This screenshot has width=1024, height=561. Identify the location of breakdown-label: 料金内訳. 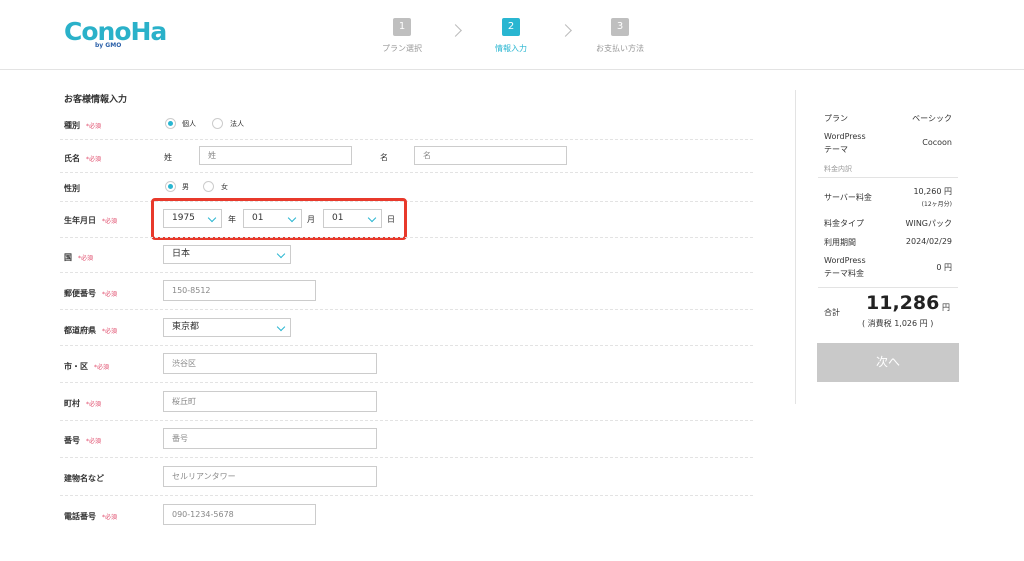
(838, 169).